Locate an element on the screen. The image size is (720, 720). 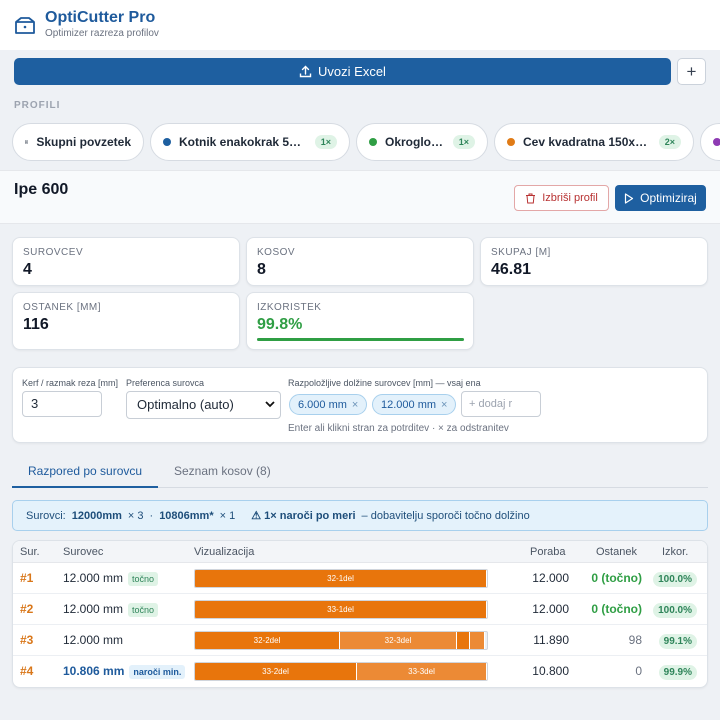
cut-visualization: 33-2del 33-3del is located at coordinates (341, 671).